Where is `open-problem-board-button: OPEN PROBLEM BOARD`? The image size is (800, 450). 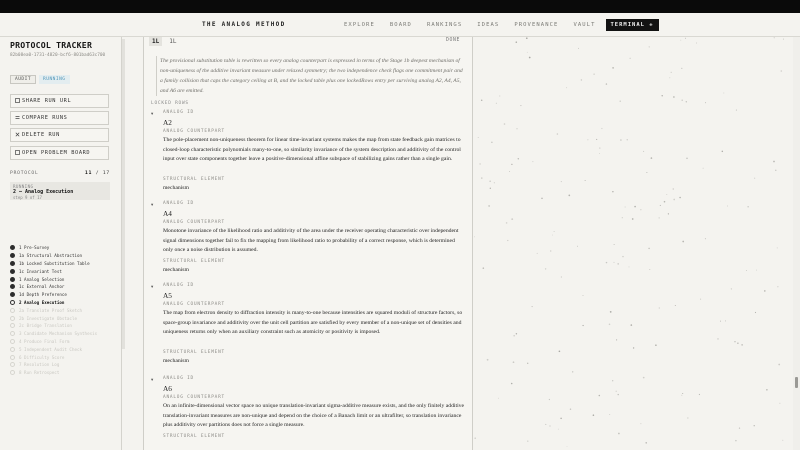 open-problem-board-button: OPEN PROBLEM BOARD is located at coordinates (59, 153).